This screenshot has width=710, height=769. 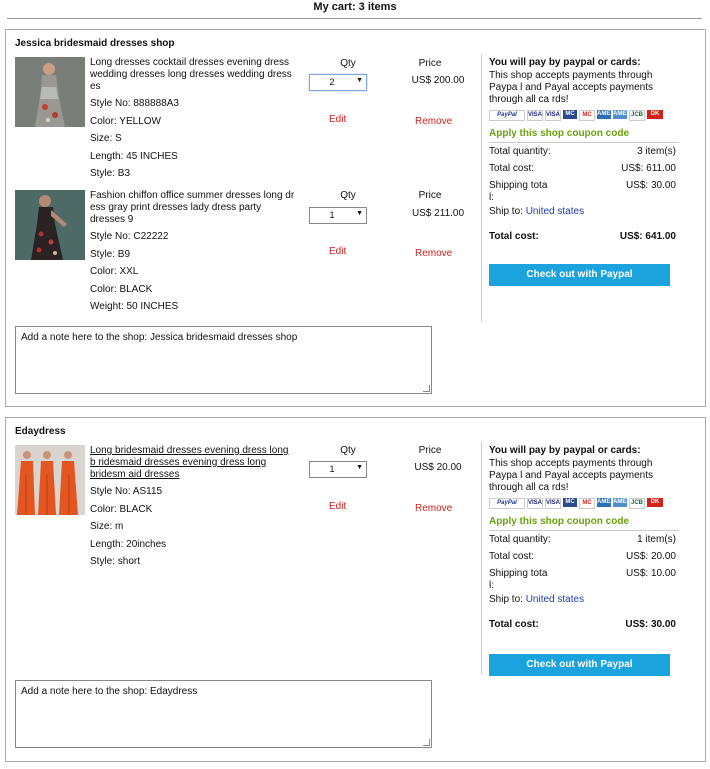 What do you see at coordinates (332, 82) in the screenshot?
I see `quantity-value: 2` at bounding box center [332, 82].